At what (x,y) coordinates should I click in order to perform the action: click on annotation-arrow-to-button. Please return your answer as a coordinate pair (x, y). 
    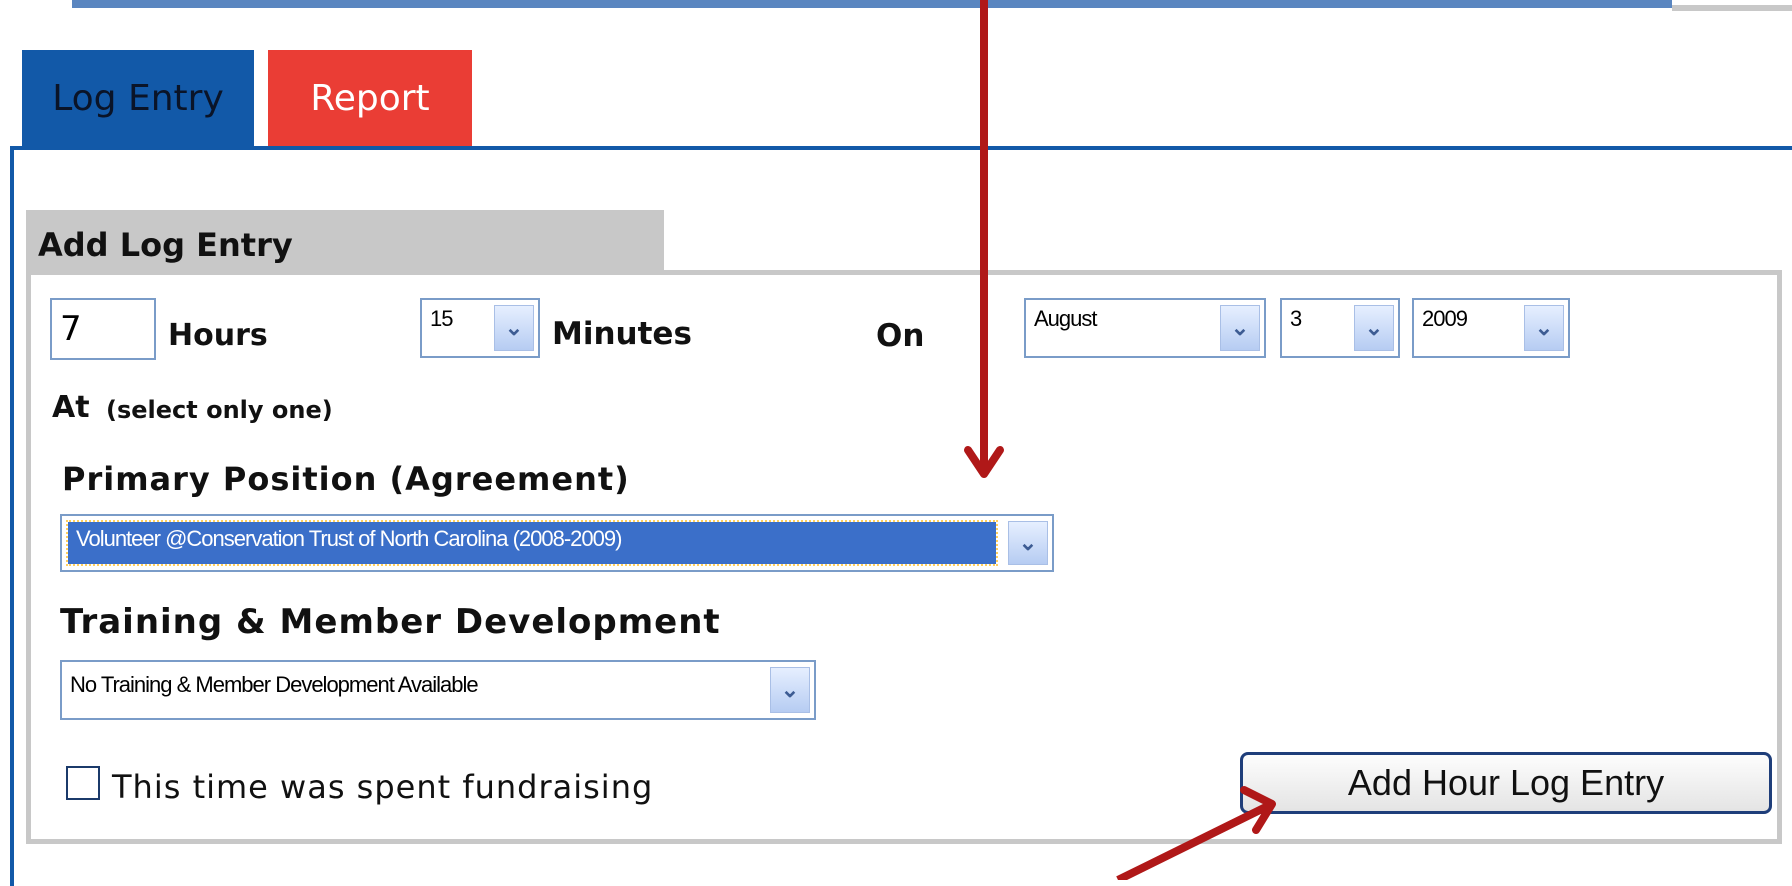
    Looking at the image, I should click on (1196, 833).